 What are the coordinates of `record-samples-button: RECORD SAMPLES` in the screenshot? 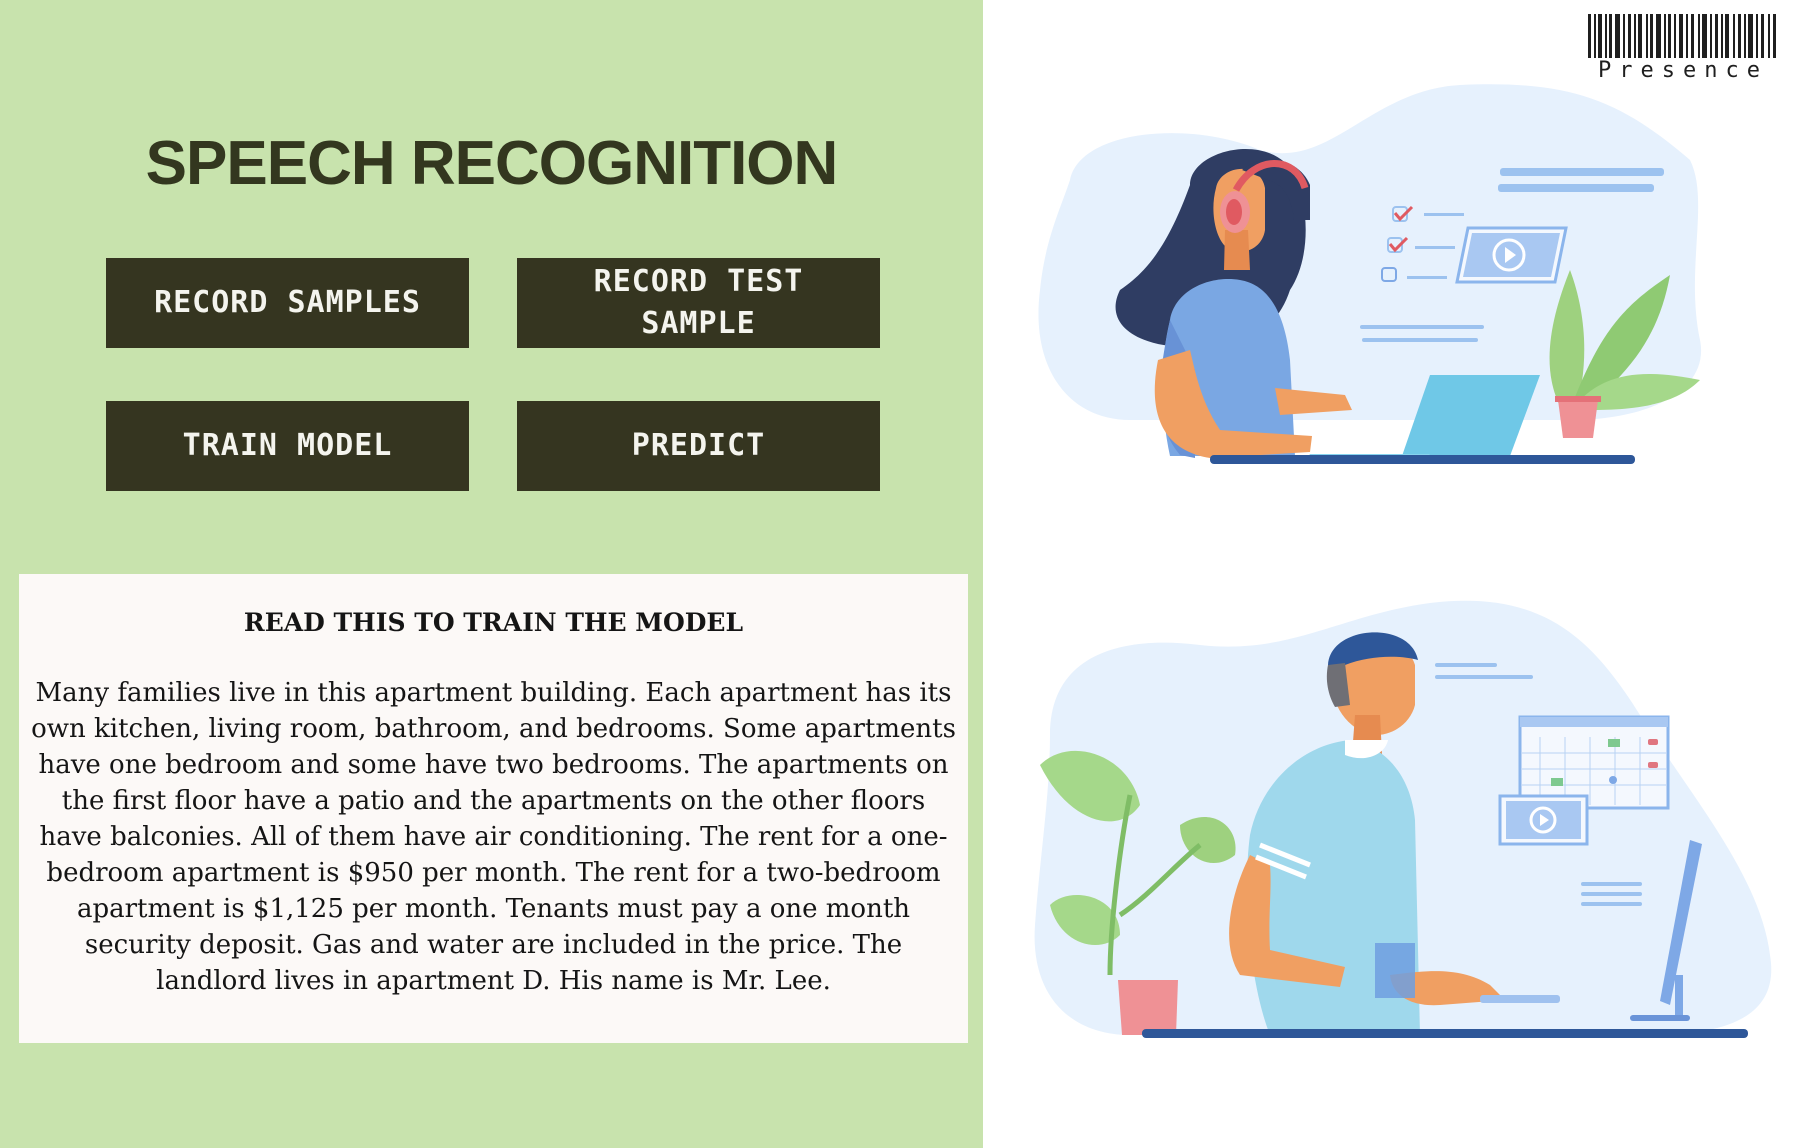 It's located at (287, 303).